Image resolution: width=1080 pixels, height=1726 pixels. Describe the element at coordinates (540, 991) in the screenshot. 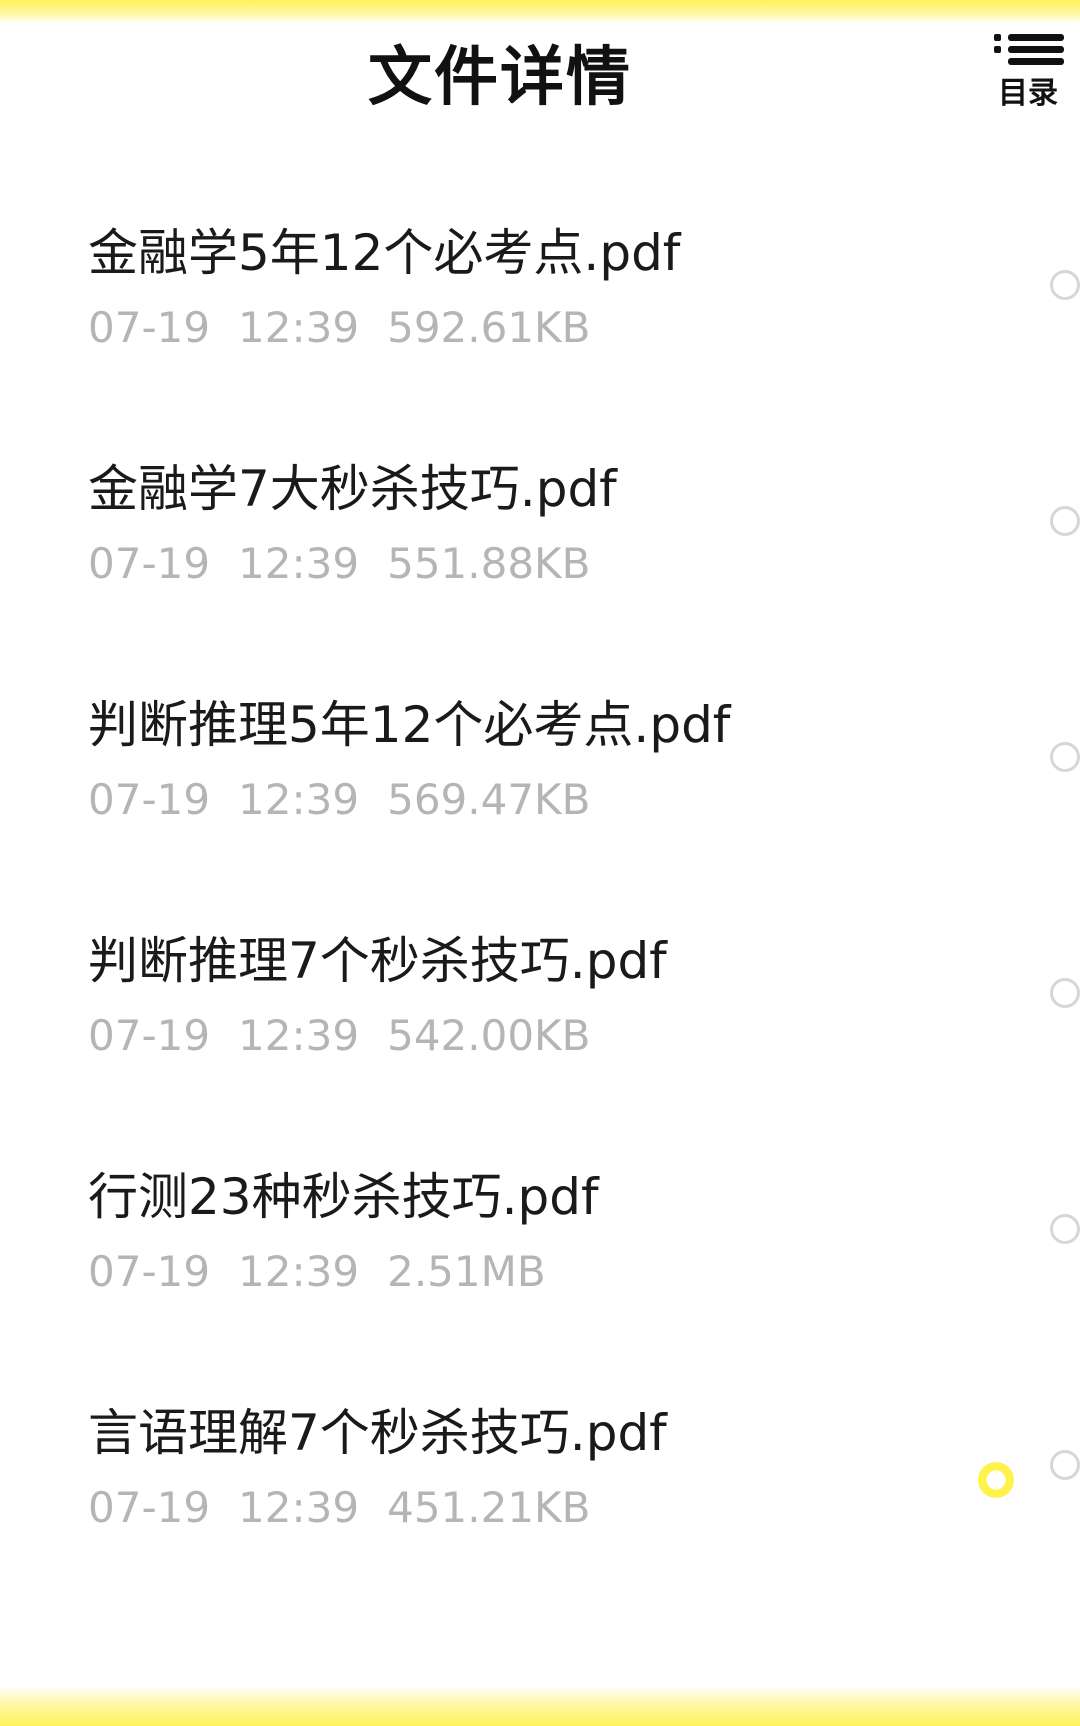

I see `file-item: 判断推理7个秒杀技巧.pdf 07-19 12:39 542.00KB` at that location.